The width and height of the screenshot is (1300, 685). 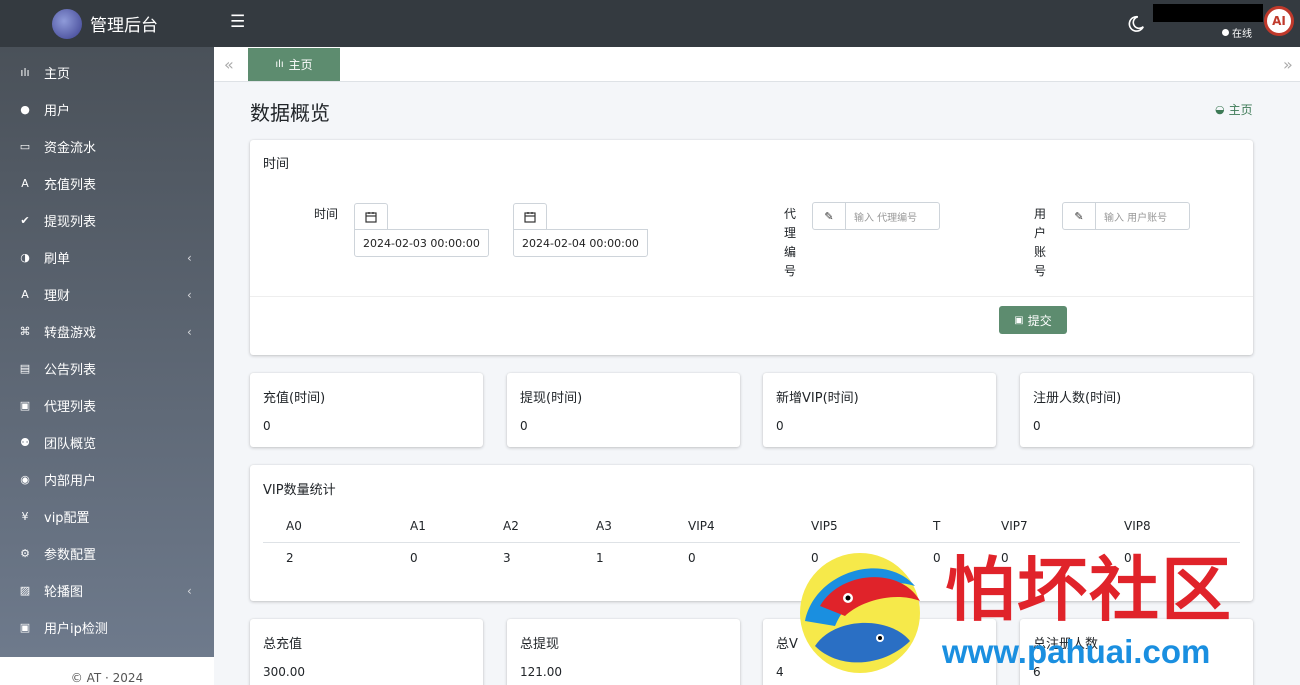 What do you see at coordinates (1019, 320) in the screenshot?
I see `save-icon: ▣` at bounding box center [1019, 320].